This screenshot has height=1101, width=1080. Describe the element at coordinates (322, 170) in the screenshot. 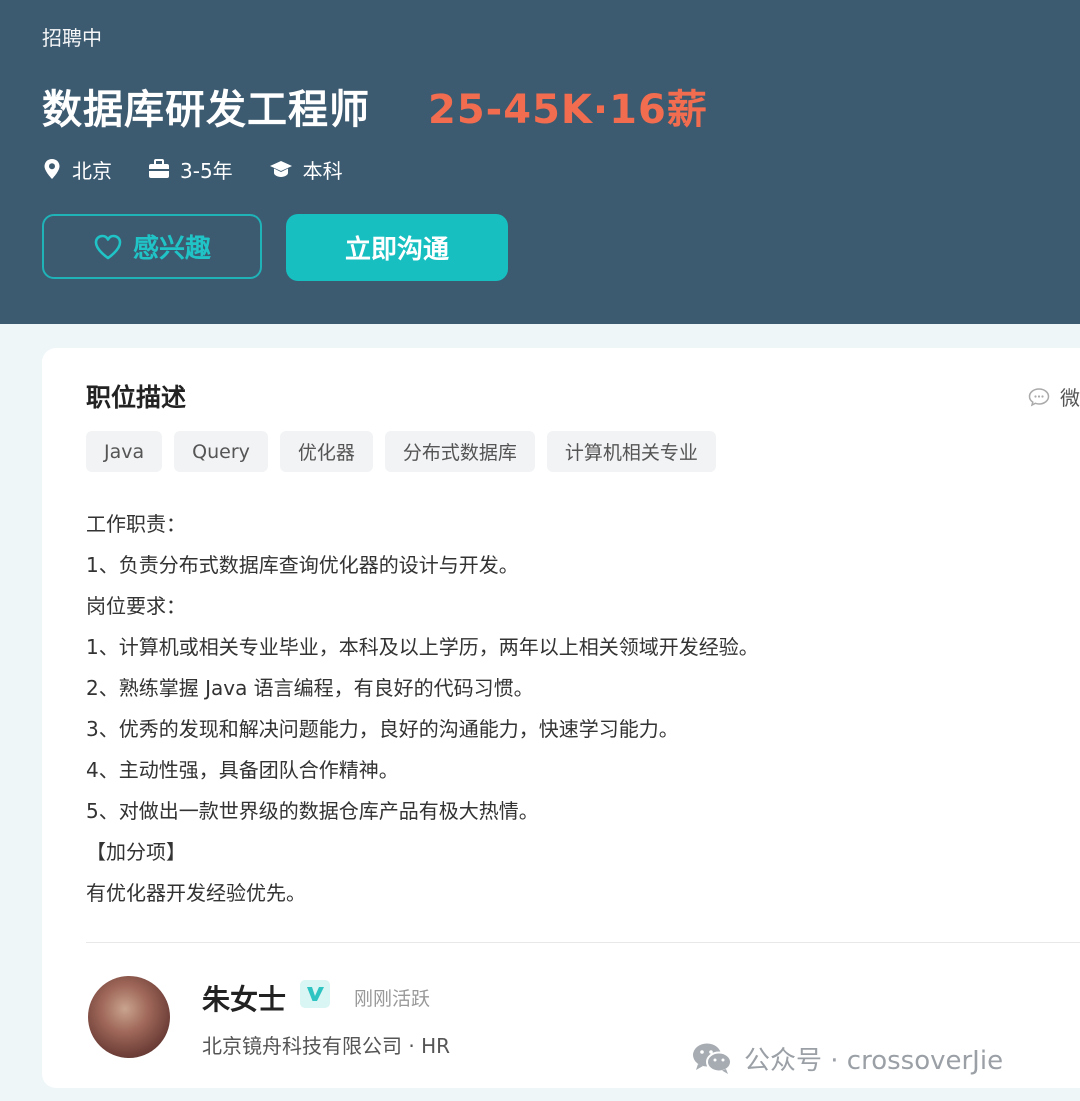

I see `education-text: 本科` at that location.